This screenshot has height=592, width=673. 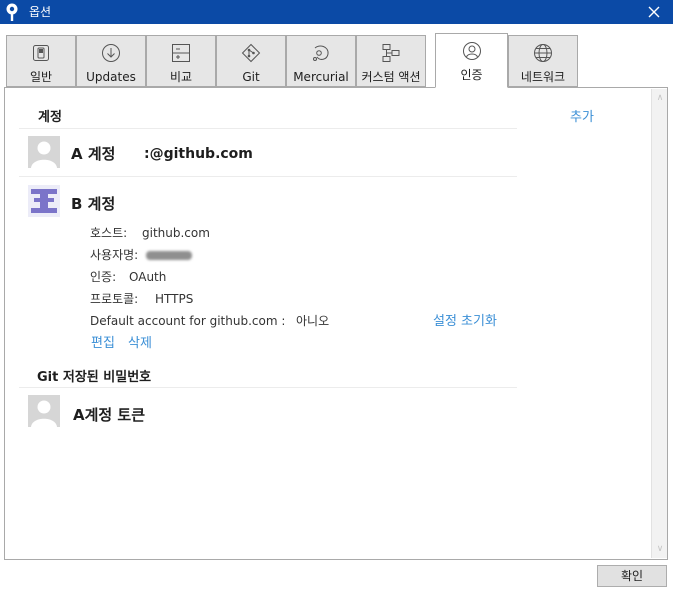 I want to click on tab-label: 커스텀 액션, so click(x=391, y=77).